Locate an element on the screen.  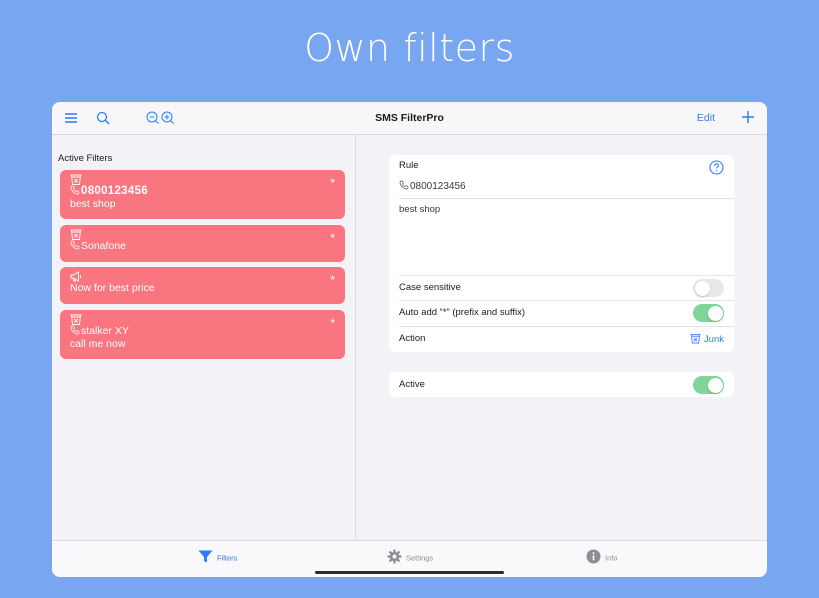
action-label: Action is located at coordinates (412, 338).